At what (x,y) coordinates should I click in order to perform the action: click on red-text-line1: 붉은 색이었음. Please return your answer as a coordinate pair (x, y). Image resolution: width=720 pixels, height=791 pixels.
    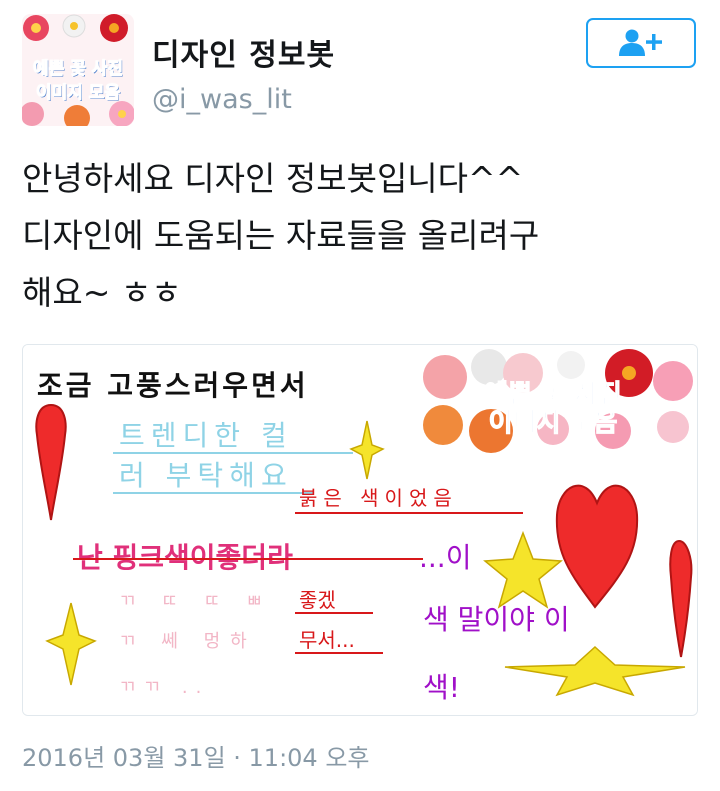
    Looking at the image, I should click on (378, 498).